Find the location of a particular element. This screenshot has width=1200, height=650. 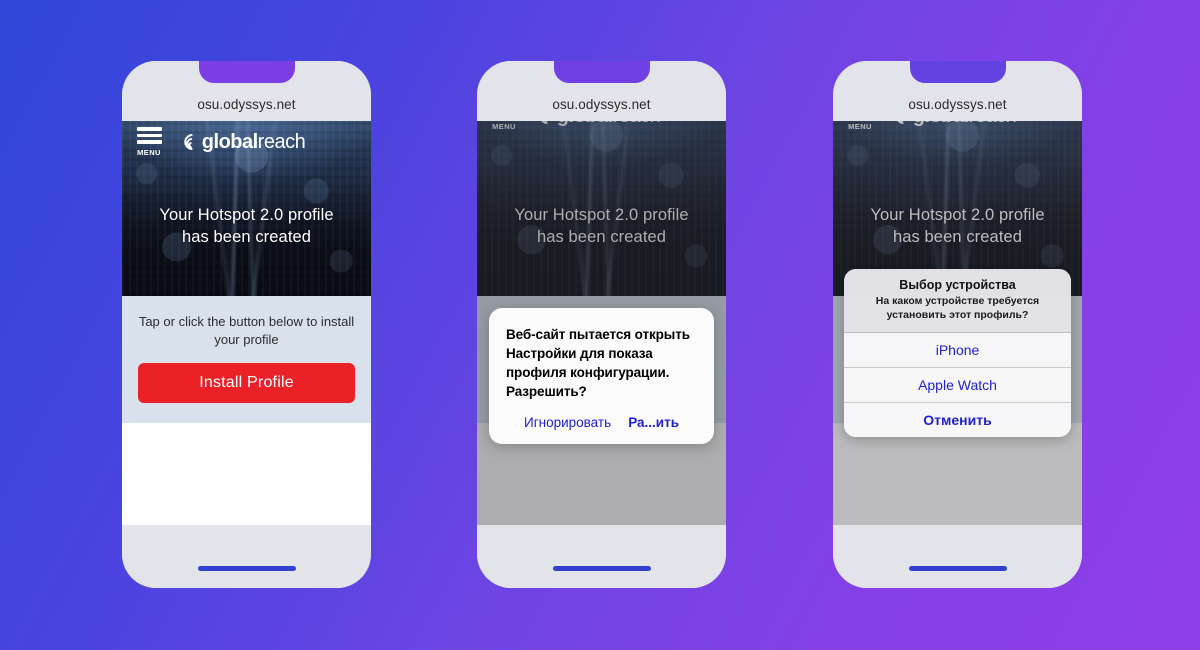

alert-ignore-button: Игнорировать is located at coordinates (567, 422).